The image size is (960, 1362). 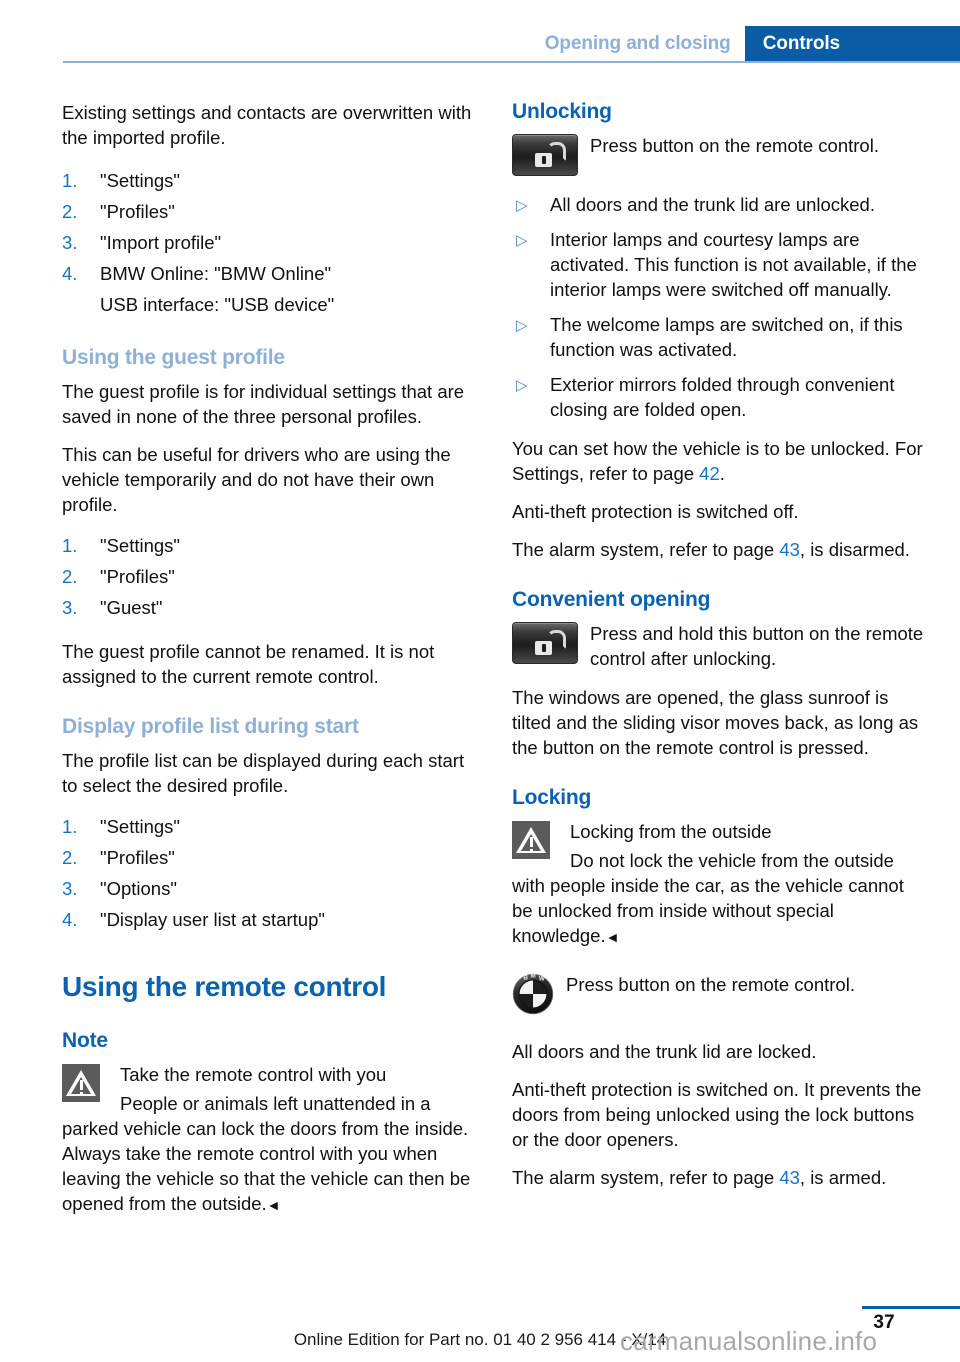 What do you see at coordinates (210, 726) in the screenshot?
I see `heading-display-profile-list-during-start: Display profile list during start` at bounding box center [210, 726].